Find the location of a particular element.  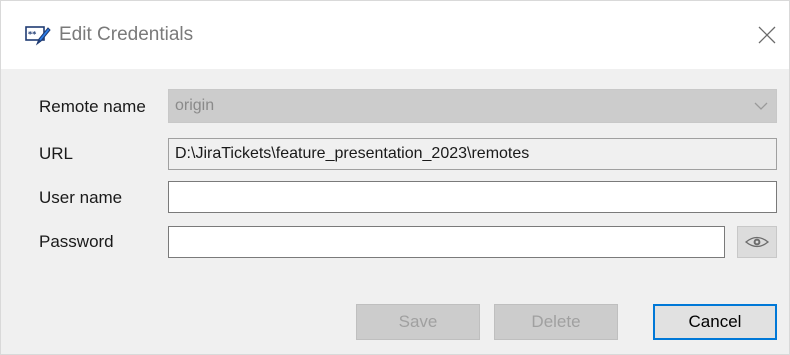

chevron-down-icon is located at coordinates (761, 106).